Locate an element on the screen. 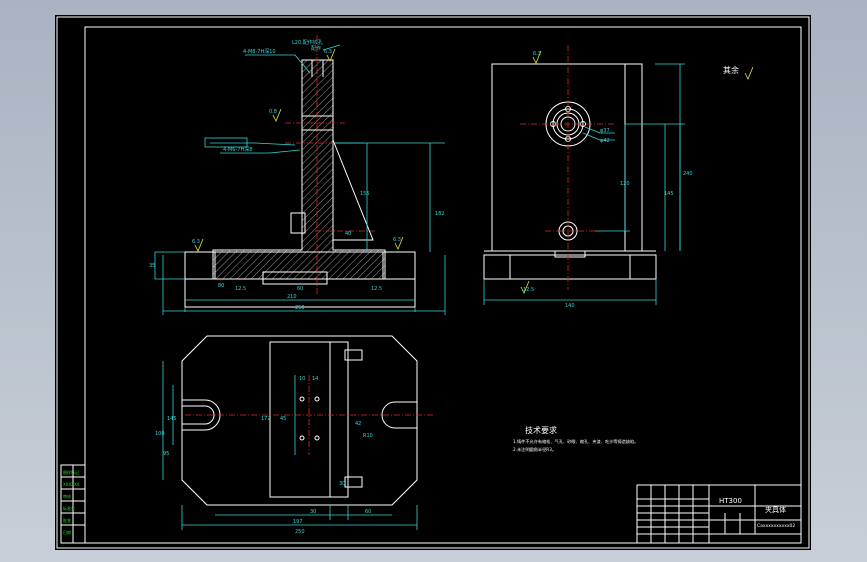  dim-label: 100 is located at coordinates (160, 434).